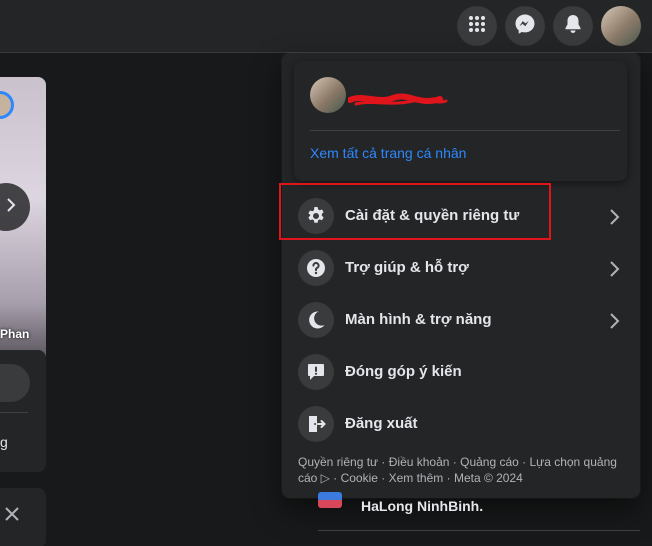 The image size is (652, 546). I want to click on feedback-exclamation-icon, so click(316, 372).